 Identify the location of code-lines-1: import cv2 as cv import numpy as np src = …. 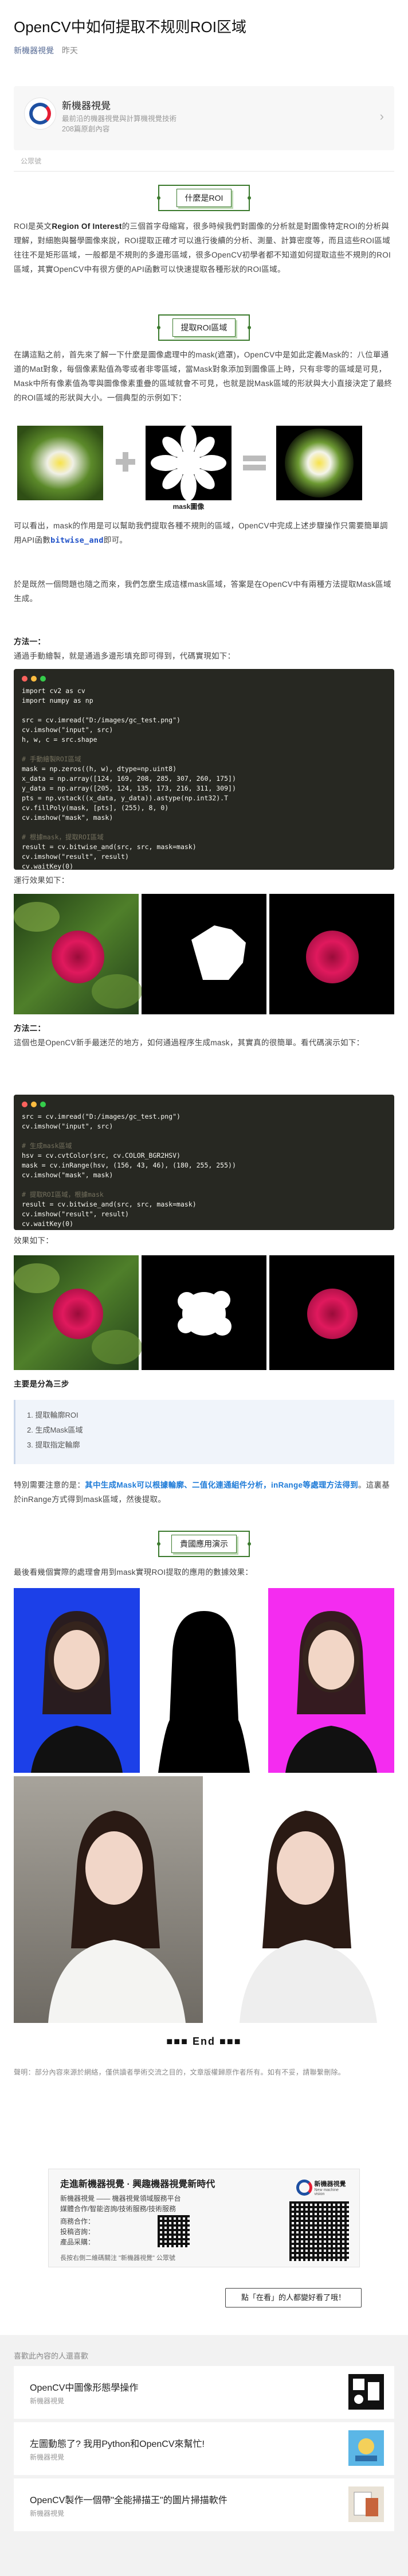
(204, 778).